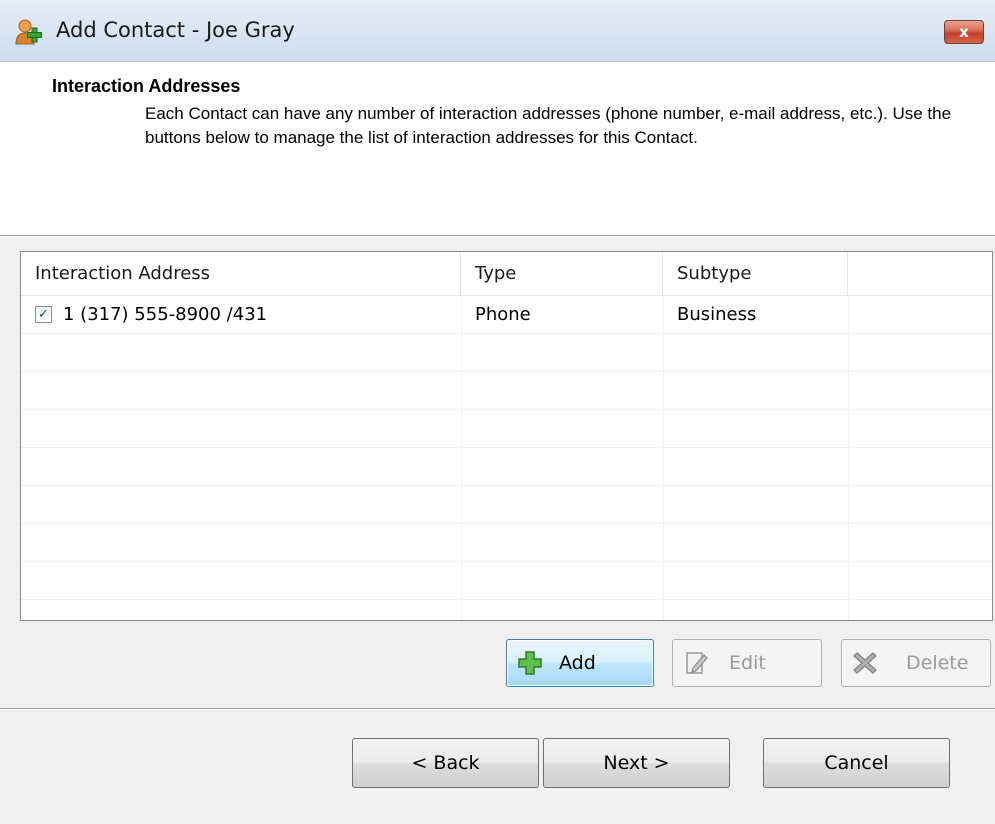  What do you see at coordinates (175, 30) in the screenshot?
I see `window-title: Add Contact - Joe Gray` at bounding box center [175, 30].